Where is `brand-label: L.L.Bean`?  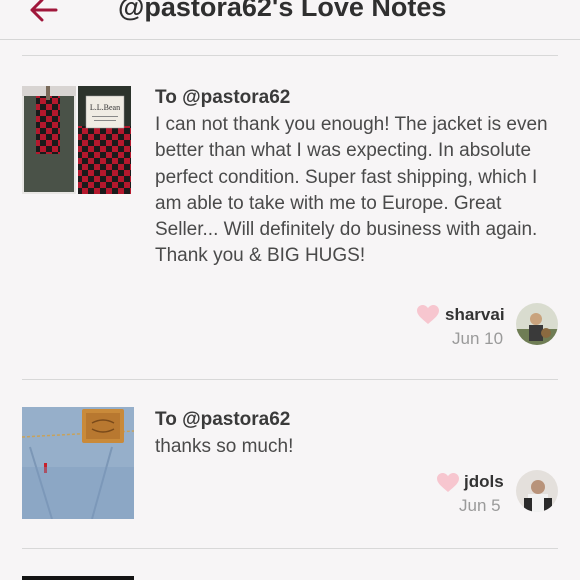 brand-label: L.L.Bean is located at coordinates (105, 107).